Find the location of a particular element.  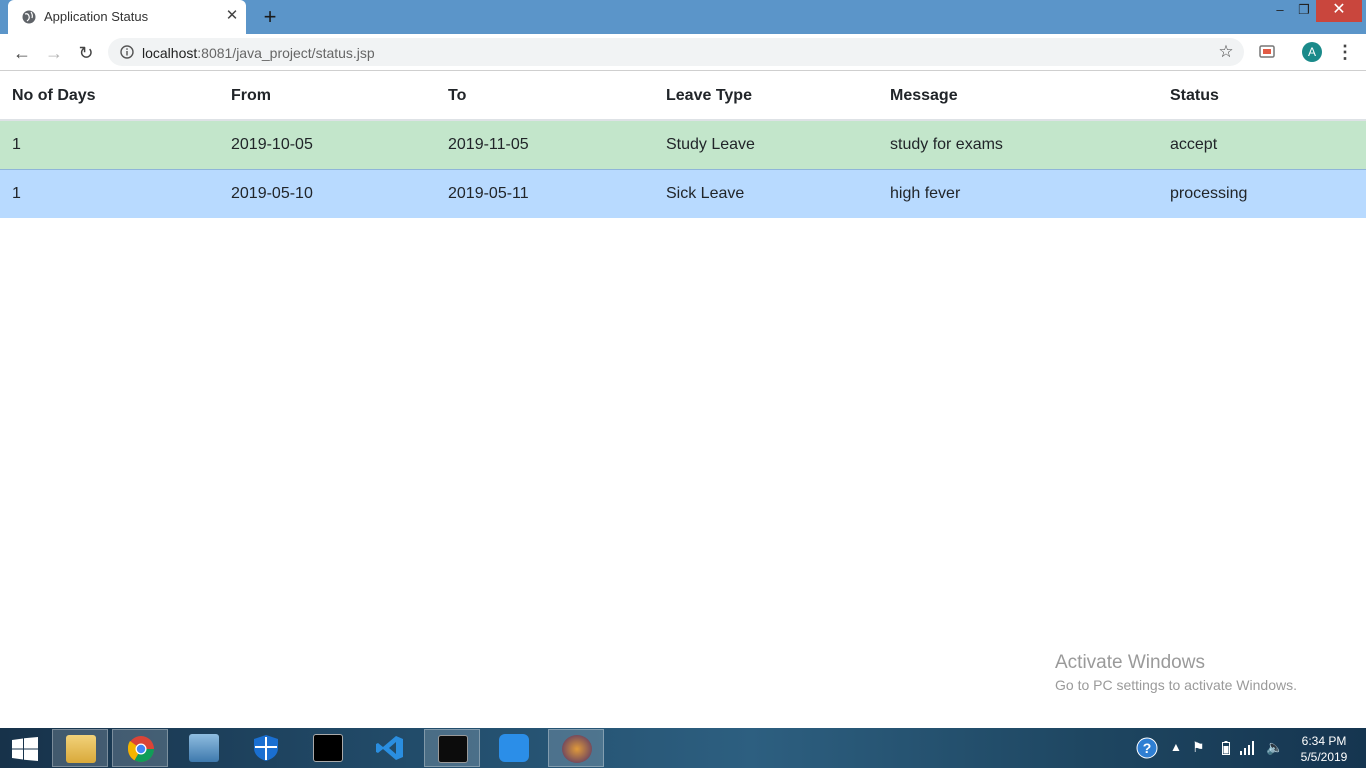

windows-taskbar: ? ▲ ⚑ 🔈 6:34 PM 5/5/2019 is located at coordinates (683, 748).